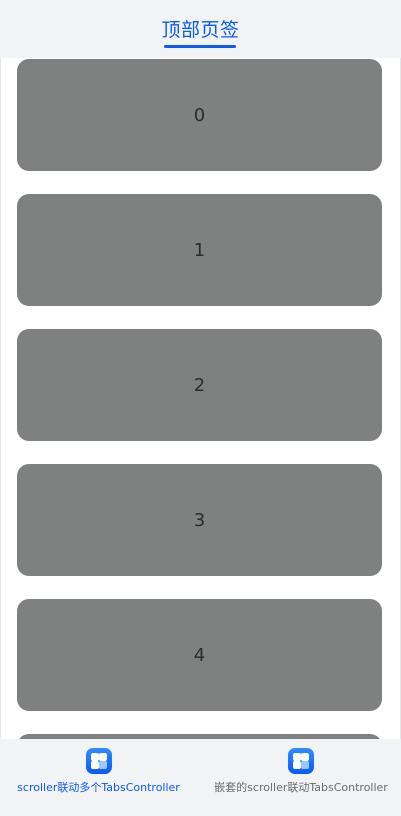 Image resolution: width=401 pixels, height=816 pixels. I want to click on list-item: 1, so click(199, 250).